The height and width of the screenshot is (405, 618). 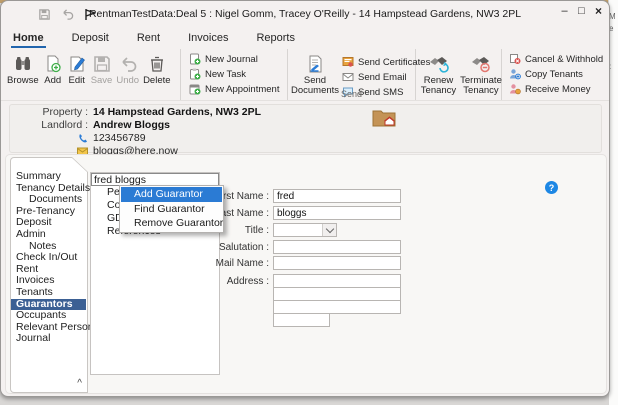 I want to click on new-appointment-button: New Appointment, so click(x=238, y=89).